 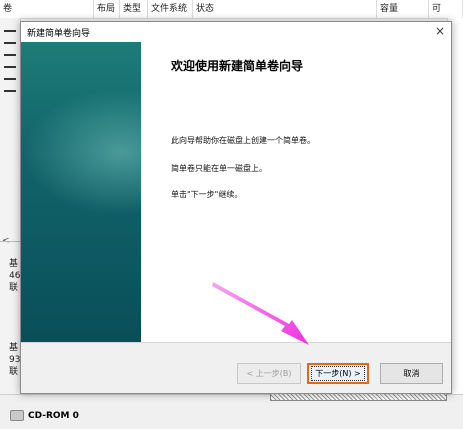 I want to click on column-header-capacity: 容量, so click(x=403, y=9).